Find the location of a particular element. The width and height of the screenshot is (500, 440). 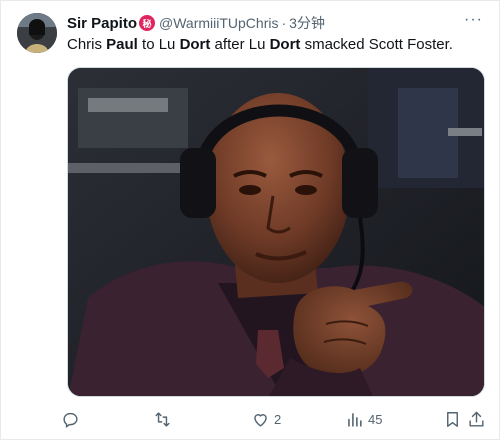

badge-icon: 秘 is located at coordinates (147, 23).